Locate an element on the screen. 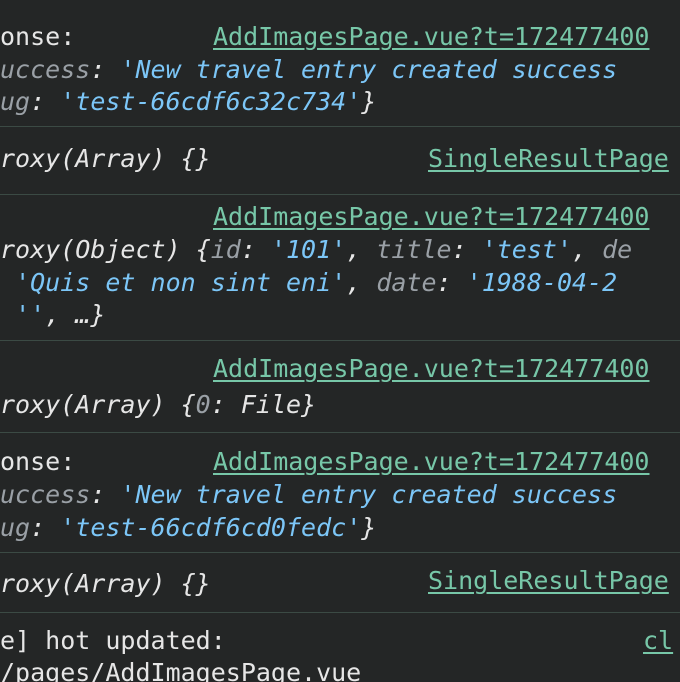 The width and height of the screenshot is (680, 682). log-line: e] hot updated: is located at coordinates (113, 641).